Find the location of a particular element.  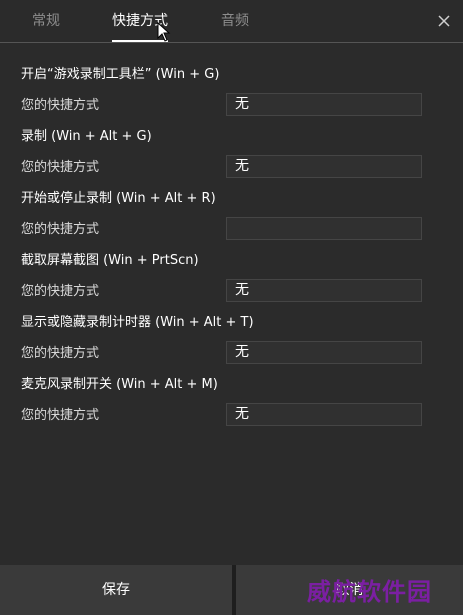

tab-general: 常规 is located at coordinates (46, 21).